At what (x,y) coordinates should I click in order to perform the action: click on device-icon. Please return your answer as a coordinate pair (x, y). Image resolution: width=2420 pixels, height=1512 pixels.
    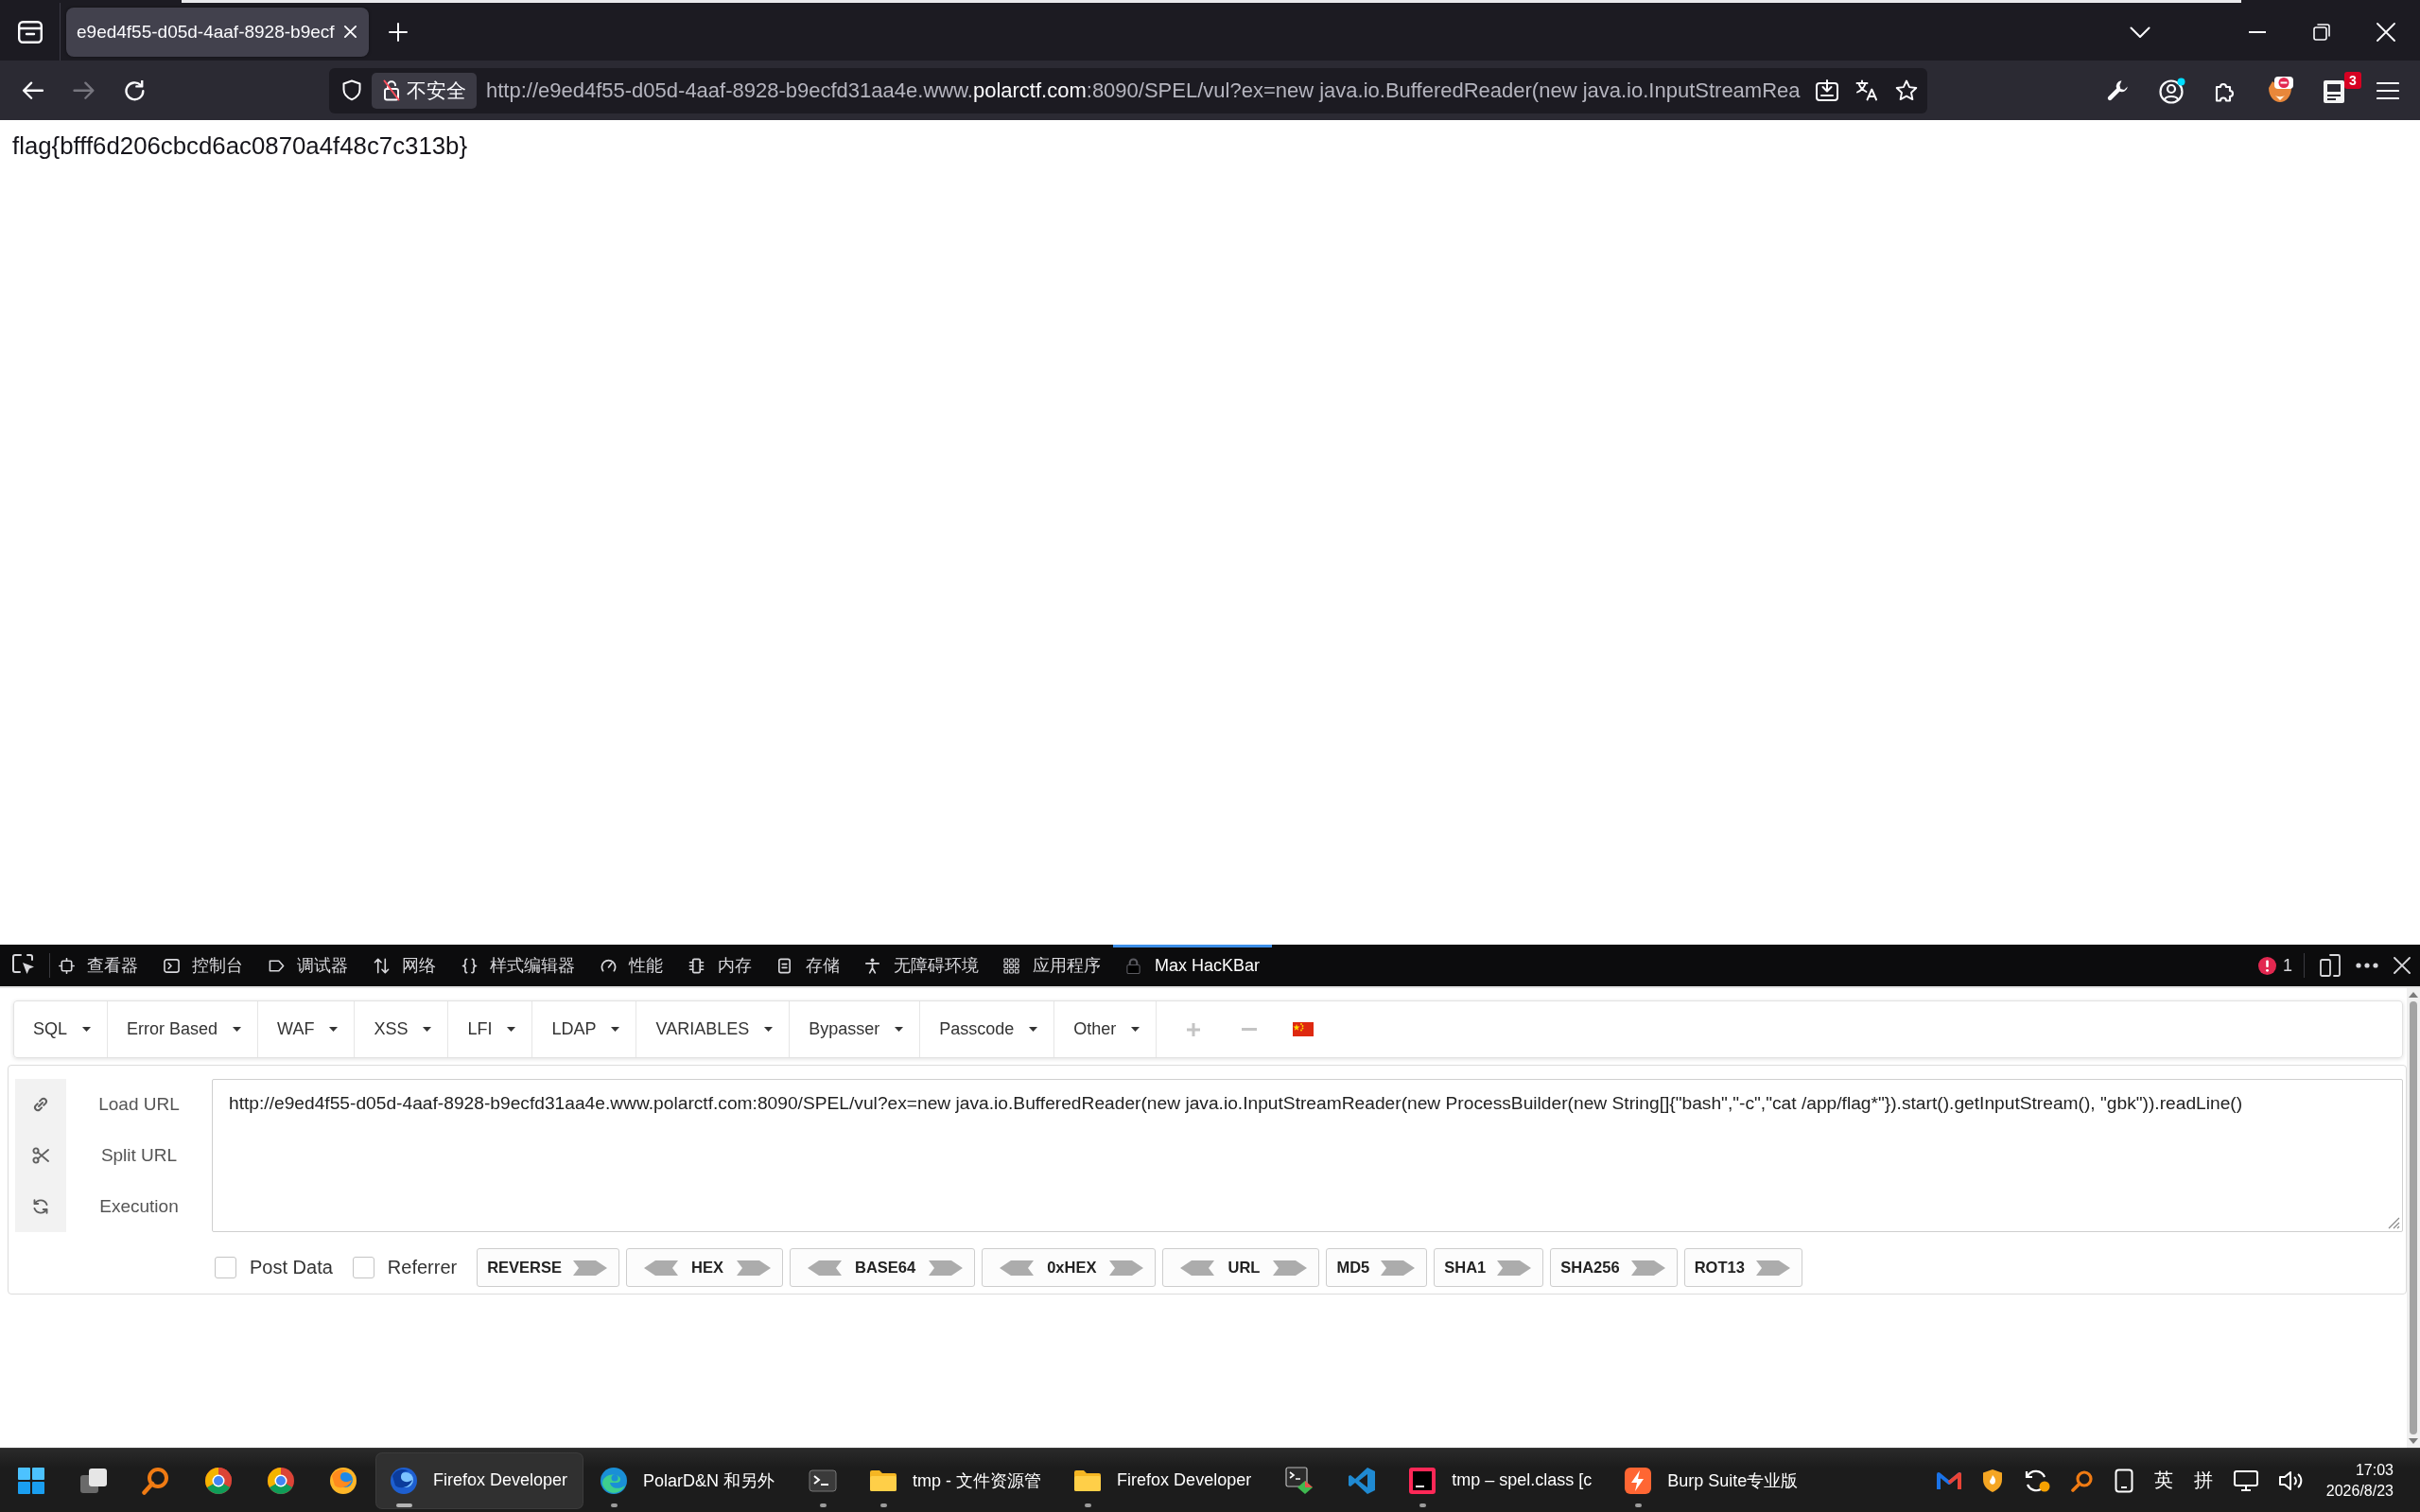
    Looking at the image, I should click on (2124, 1480).